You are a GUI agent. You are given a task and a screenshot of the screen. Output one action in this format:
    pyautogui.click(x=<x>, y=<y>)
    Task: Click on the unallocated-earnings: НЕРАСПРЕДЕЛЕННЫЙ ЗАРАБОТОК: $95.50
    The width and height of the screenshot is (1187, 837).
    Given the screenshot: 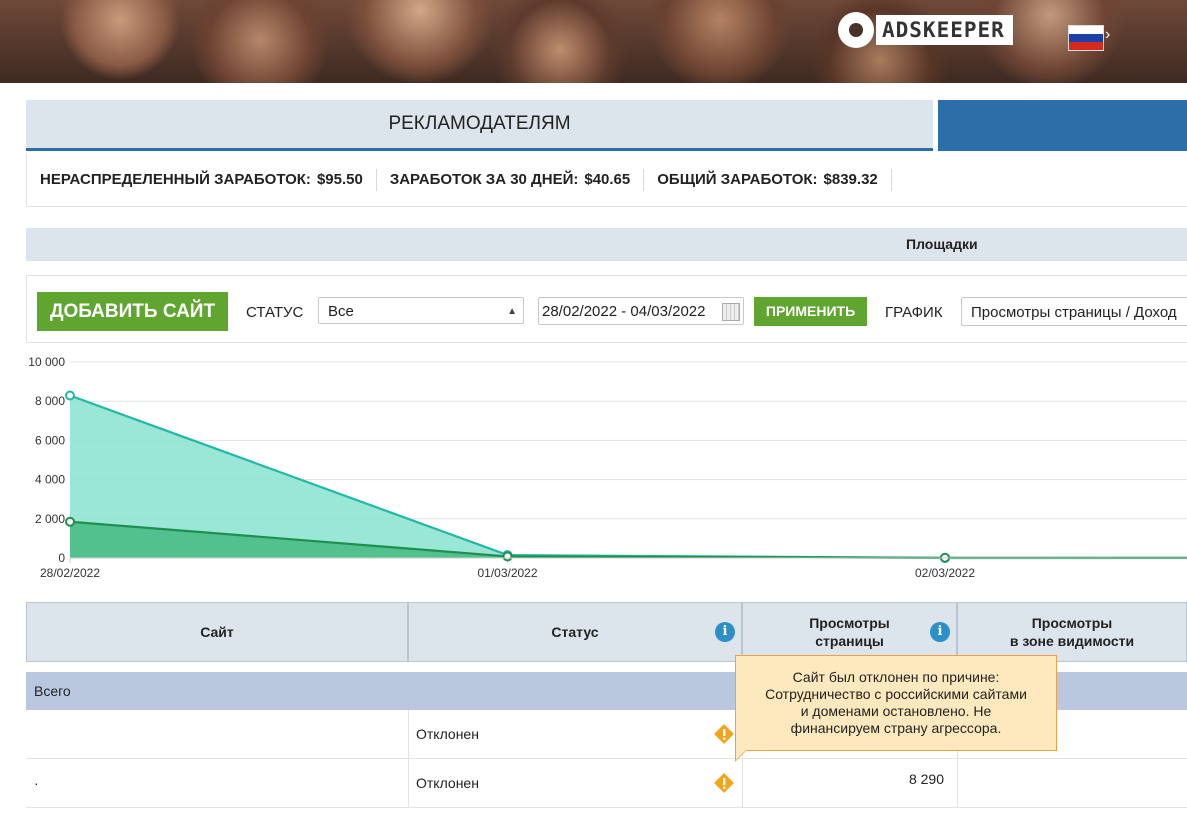 What is the action you would take?
    pyautogui.click(x=202, y=179)
    